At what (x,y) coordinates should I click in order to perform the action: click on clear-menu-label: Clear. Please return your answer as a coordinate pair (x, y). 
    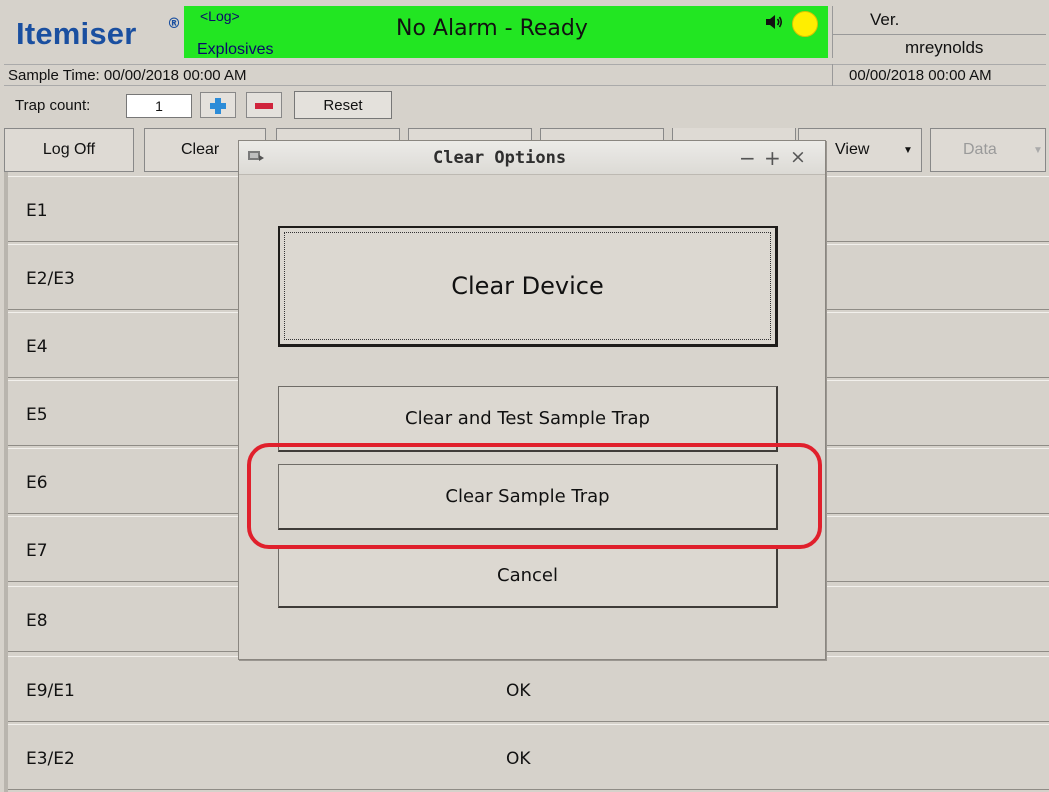
    Looking at the image, I should click on (200, 149).